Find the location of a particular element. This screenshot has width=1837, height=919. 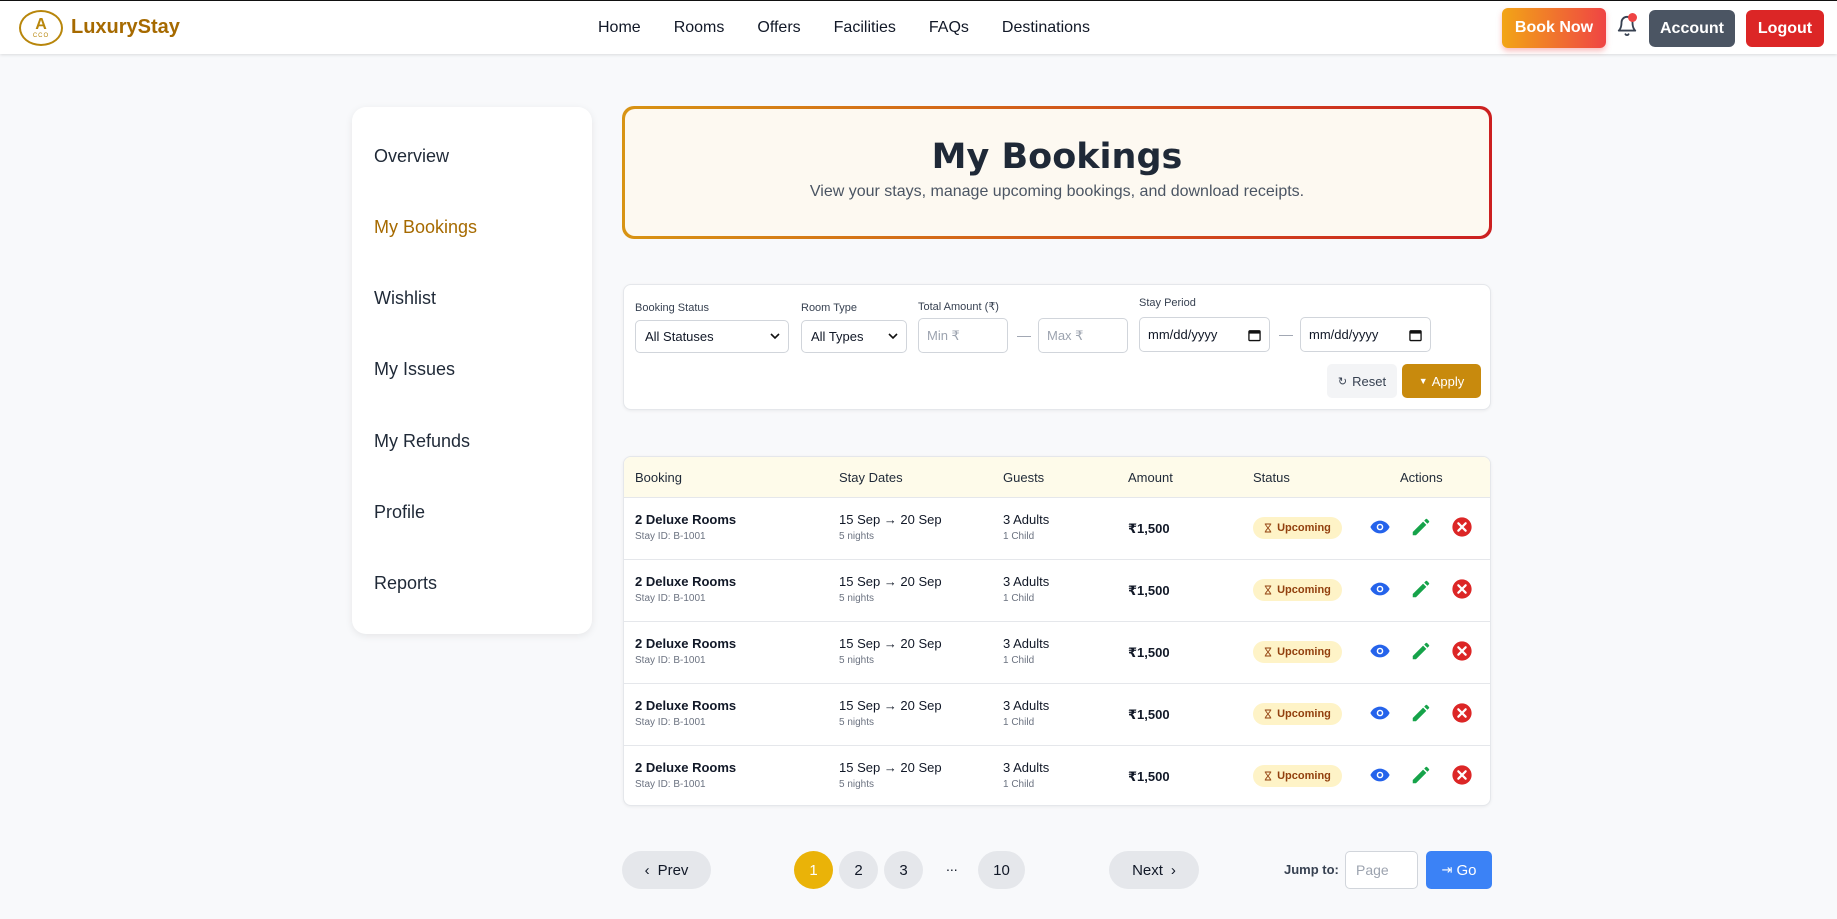

filter-icon: ▼ is located at coordinates (1423, 381).